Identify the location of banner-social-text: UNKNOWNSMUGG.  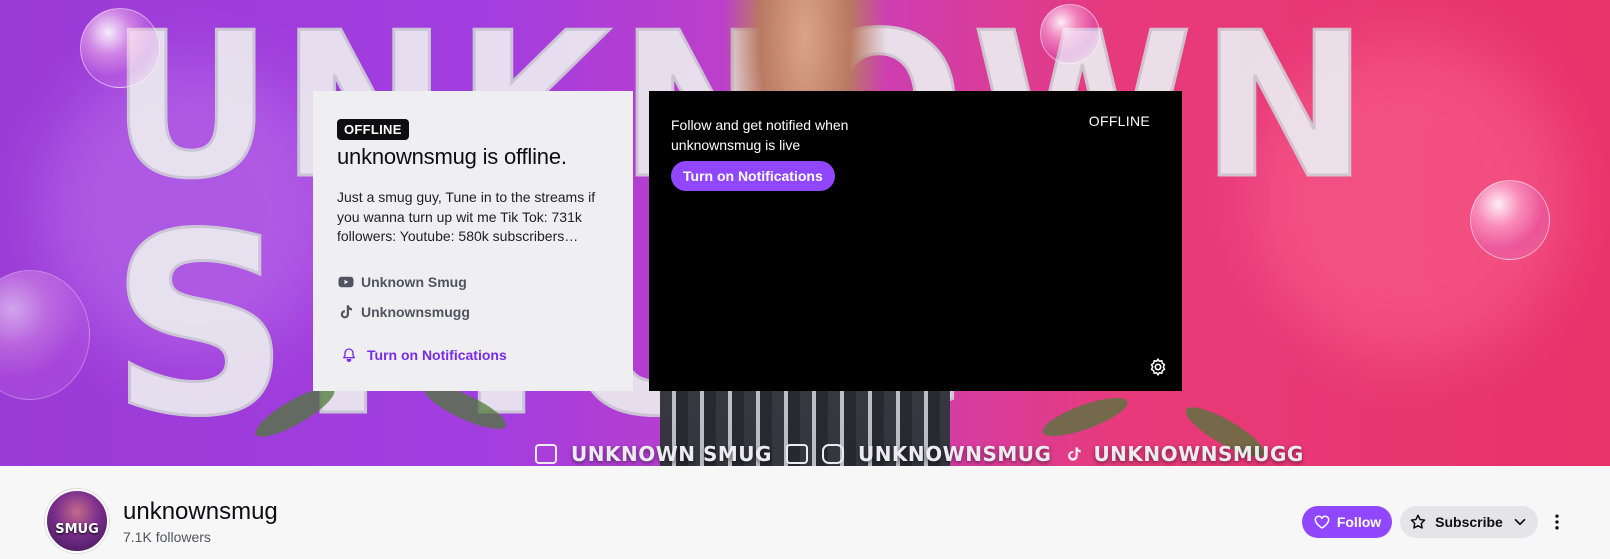
(1198, 454).